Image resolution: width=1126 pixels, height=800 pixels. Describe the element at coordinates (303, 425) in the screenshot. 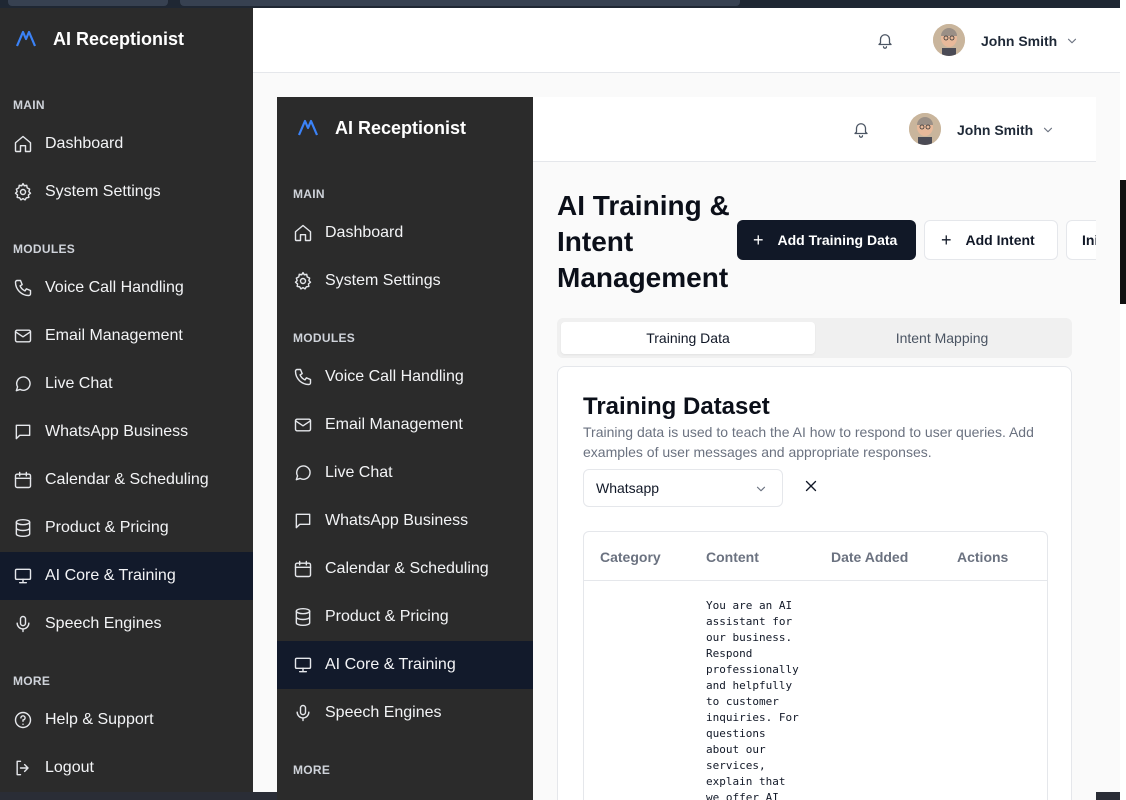

I see `mail-icon` at that location.